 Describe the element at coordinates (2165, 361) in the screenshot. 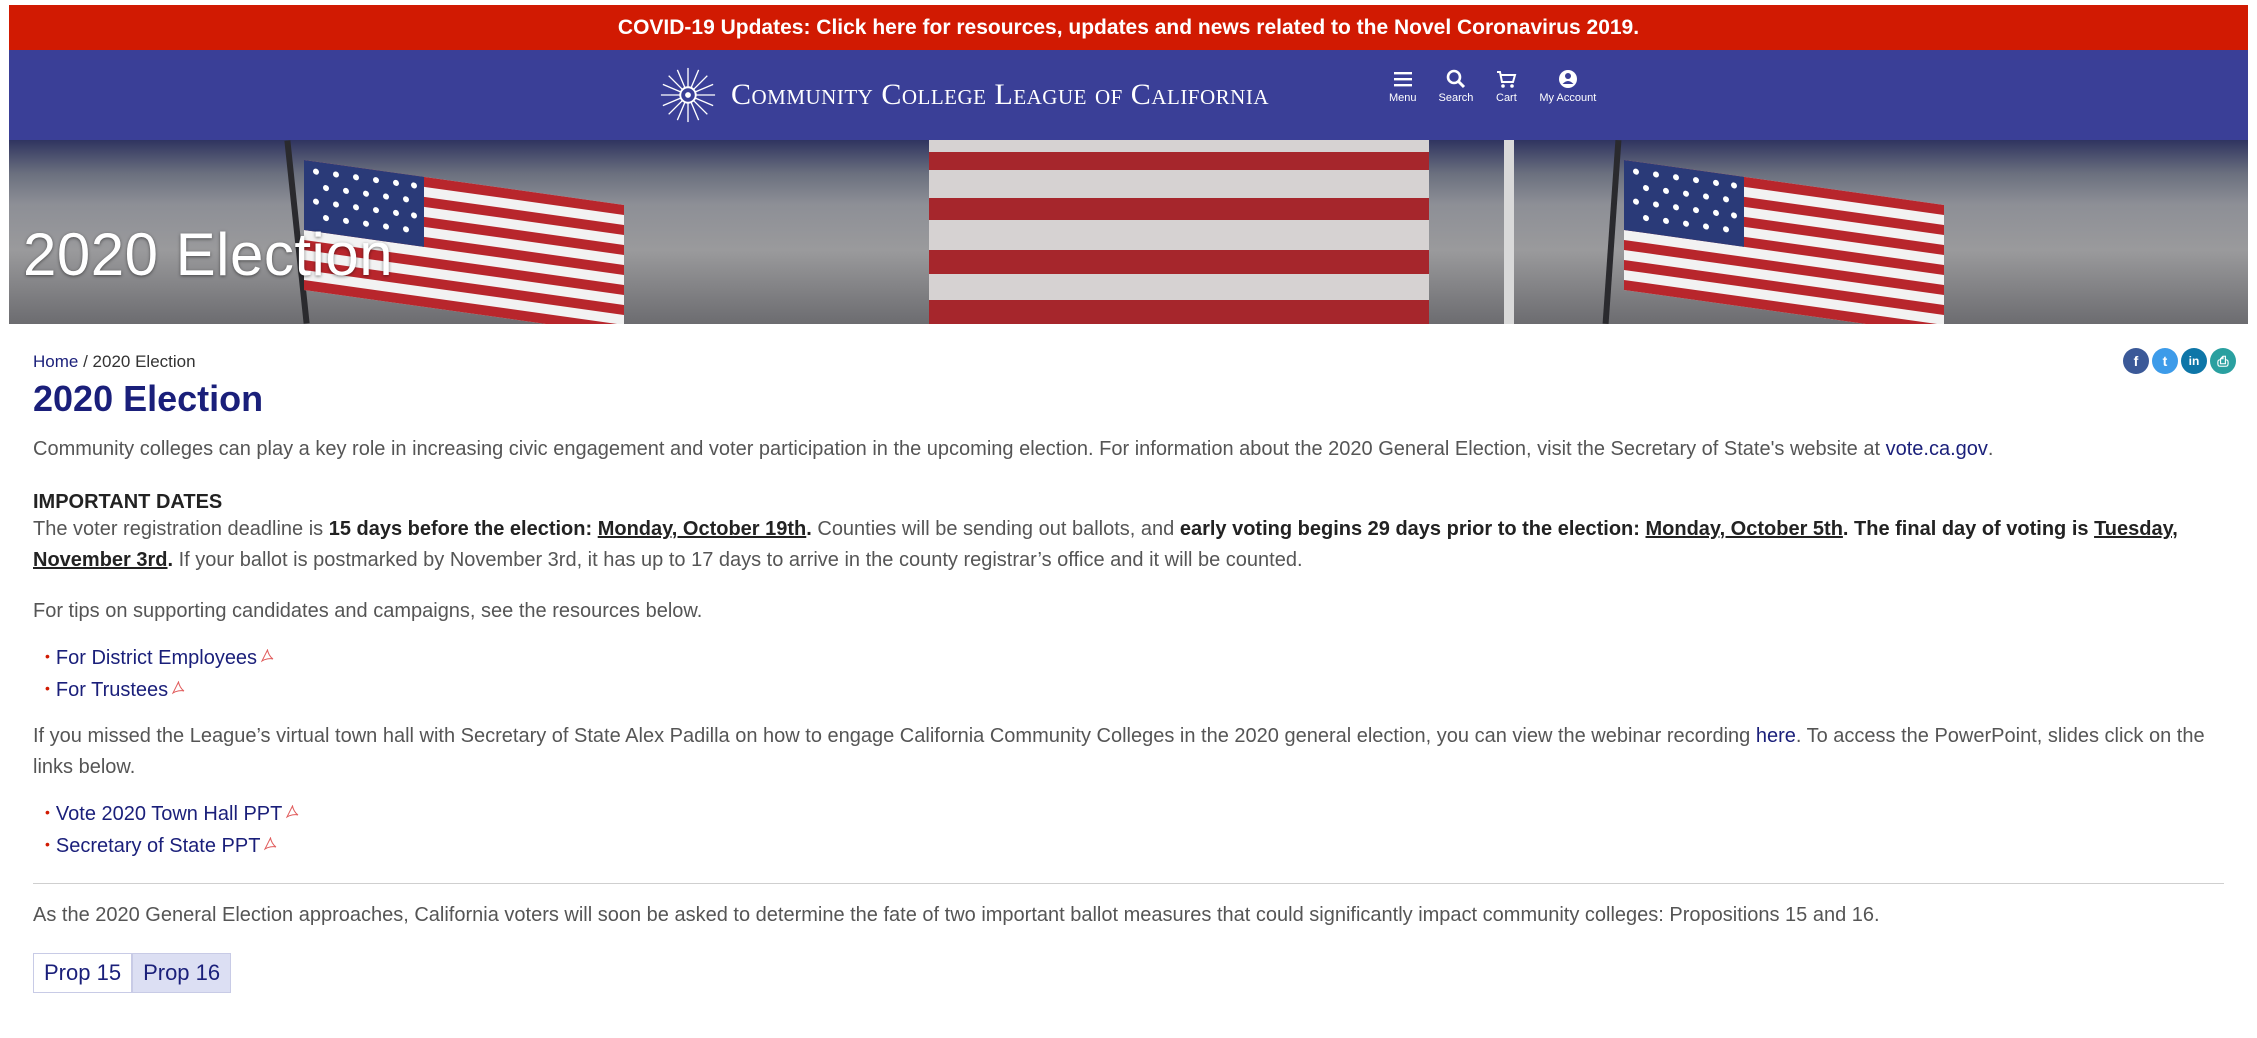

I see `twitter-icon: t` at that location.